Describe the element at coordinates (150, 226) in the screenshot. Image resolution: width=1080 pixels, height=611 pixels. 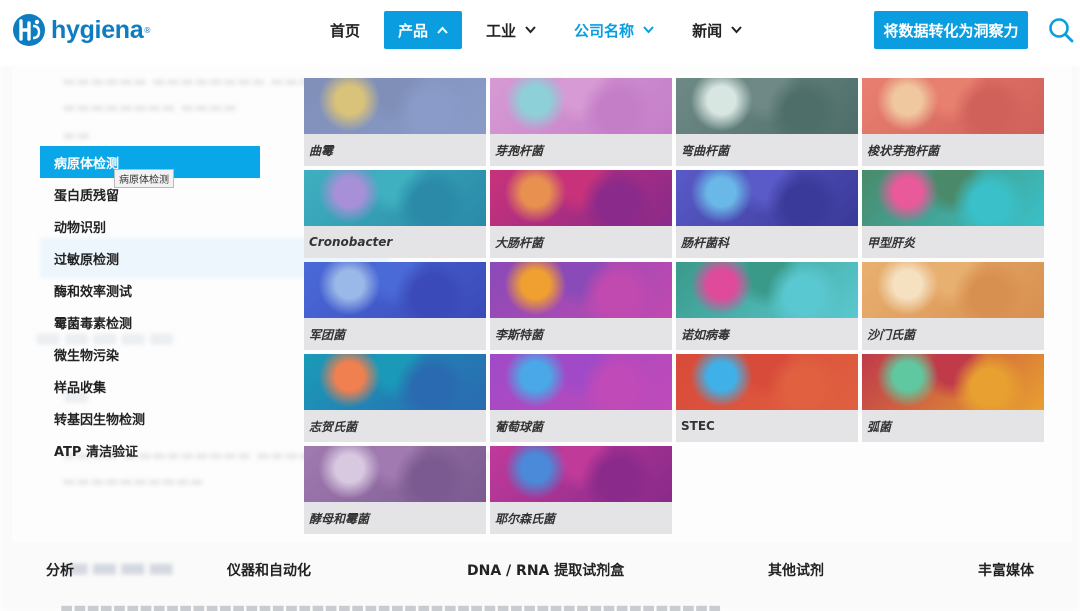
I see `sidebar-item-animal-id: 动物识别` at that location.